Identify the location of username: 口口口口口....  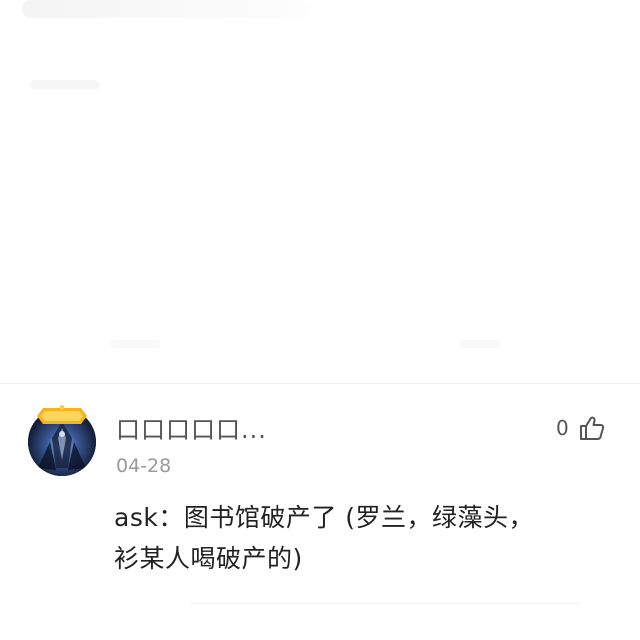
(191, 427).